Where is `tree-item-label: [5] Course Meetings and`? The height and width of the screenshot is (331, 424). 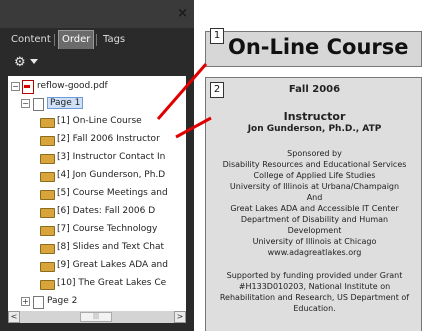
tree-item-label: [5] Course Meetings and is located at coordinates (112, 193).